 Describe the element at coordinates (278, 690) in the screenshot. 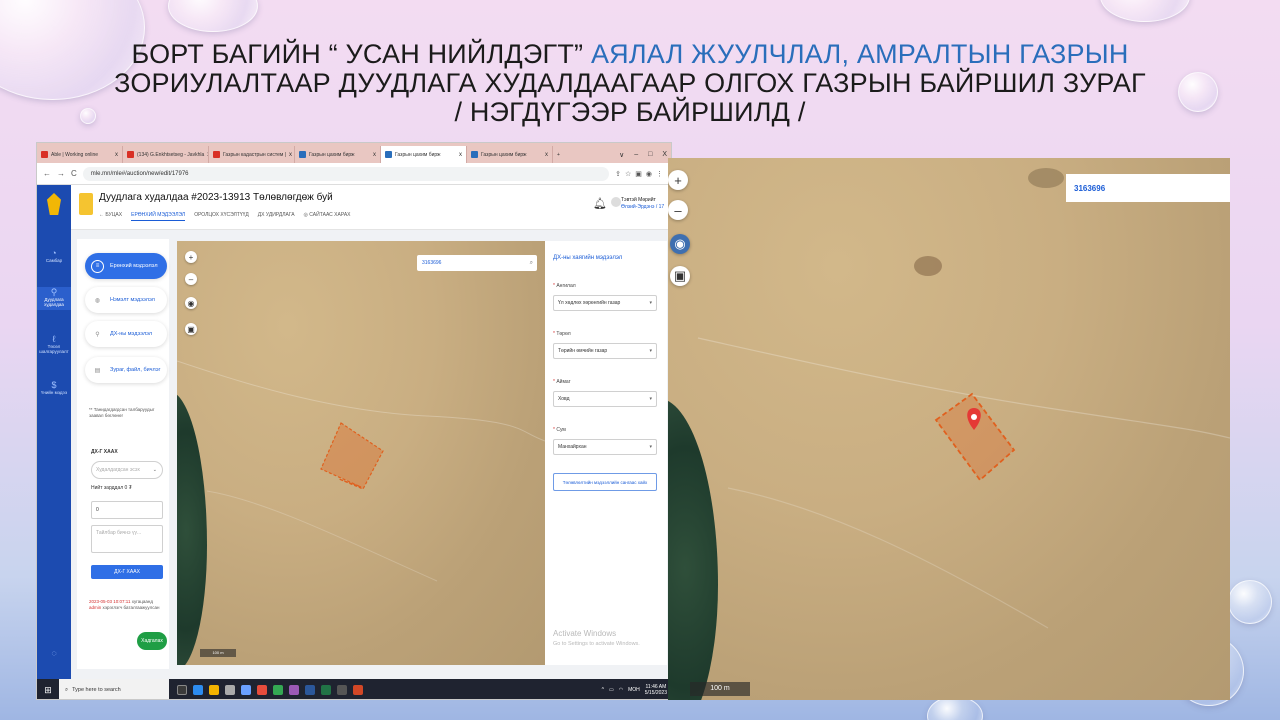

I see `chrome-icon` at that location.